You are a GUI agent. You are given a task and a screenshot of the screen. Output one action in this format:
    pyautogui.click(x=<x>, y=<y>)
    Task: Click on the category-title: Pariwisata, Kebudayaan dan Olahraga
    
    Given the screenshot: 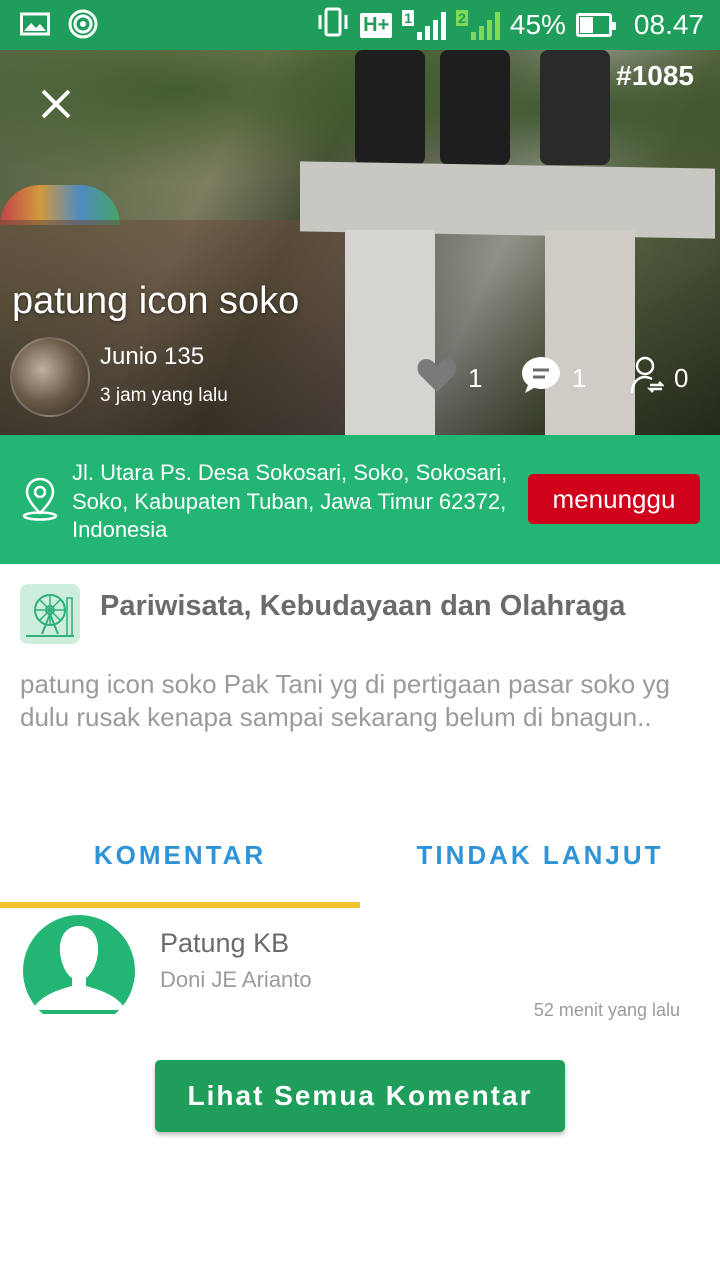 What is the action you would take?
    pyautogui.click(x=363, y=606)
    